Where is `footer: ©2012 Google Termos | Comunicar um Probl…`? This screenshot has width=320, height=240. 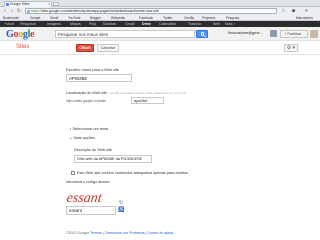 footer: ©2012 Google Termos | Comunicar um Probl… is located at coordinates (160, 233).